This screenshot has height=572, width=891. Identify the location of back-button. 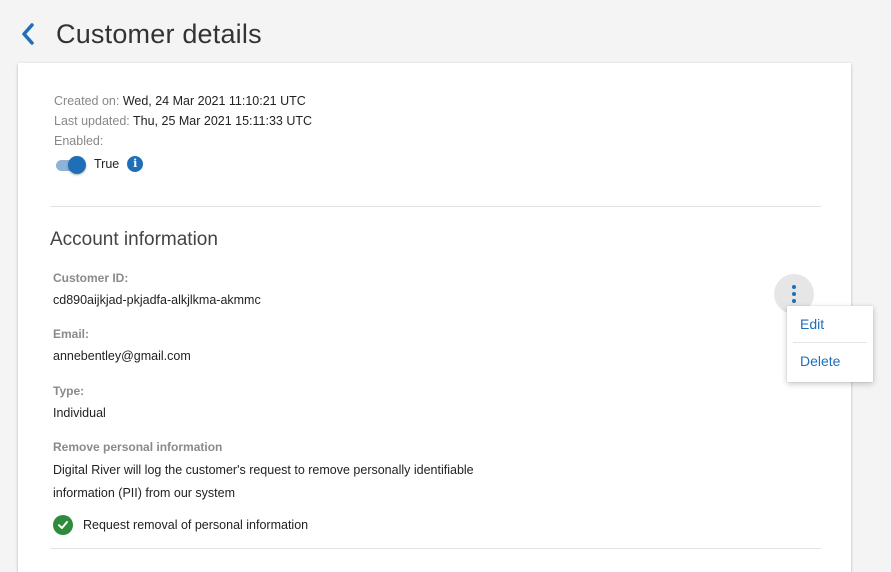
(33, 34).